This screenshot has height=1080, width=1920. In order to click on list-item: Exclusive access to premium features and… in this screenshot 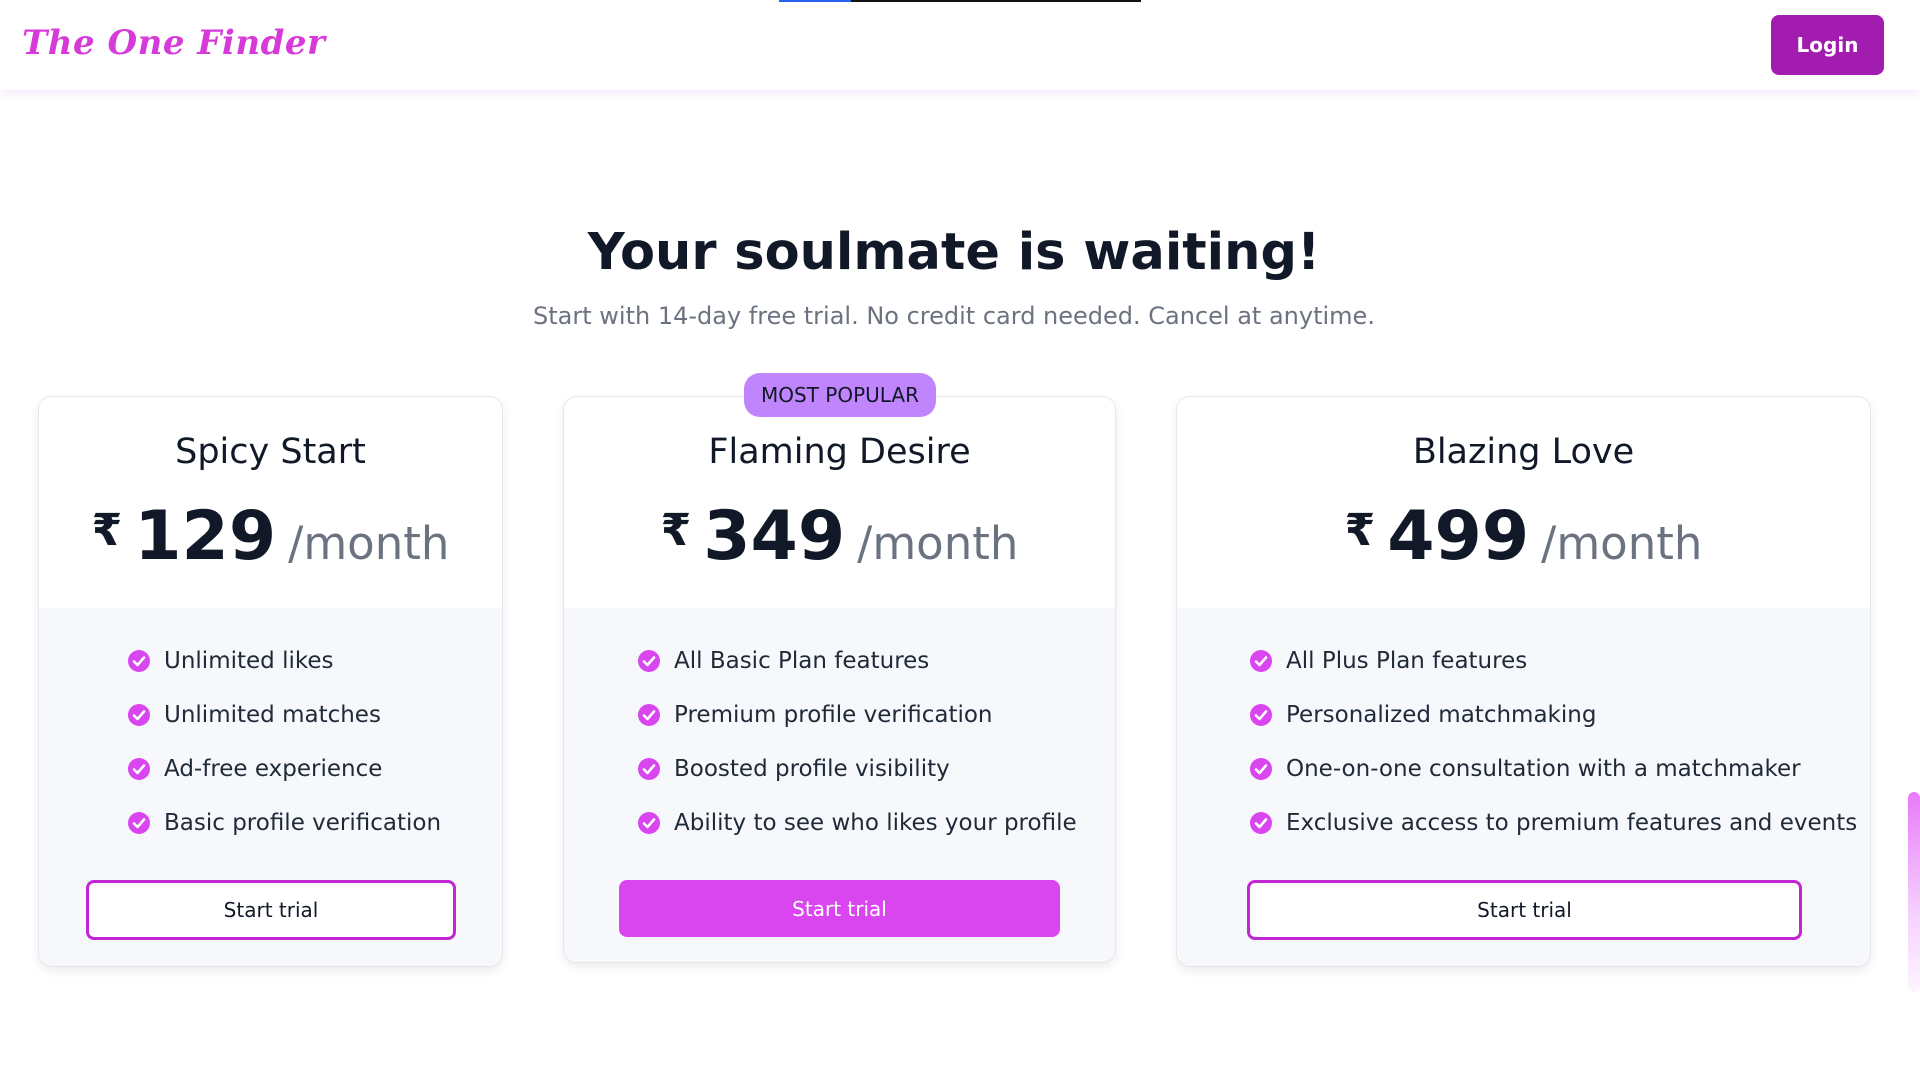, I will do `click(1553, 823)`.